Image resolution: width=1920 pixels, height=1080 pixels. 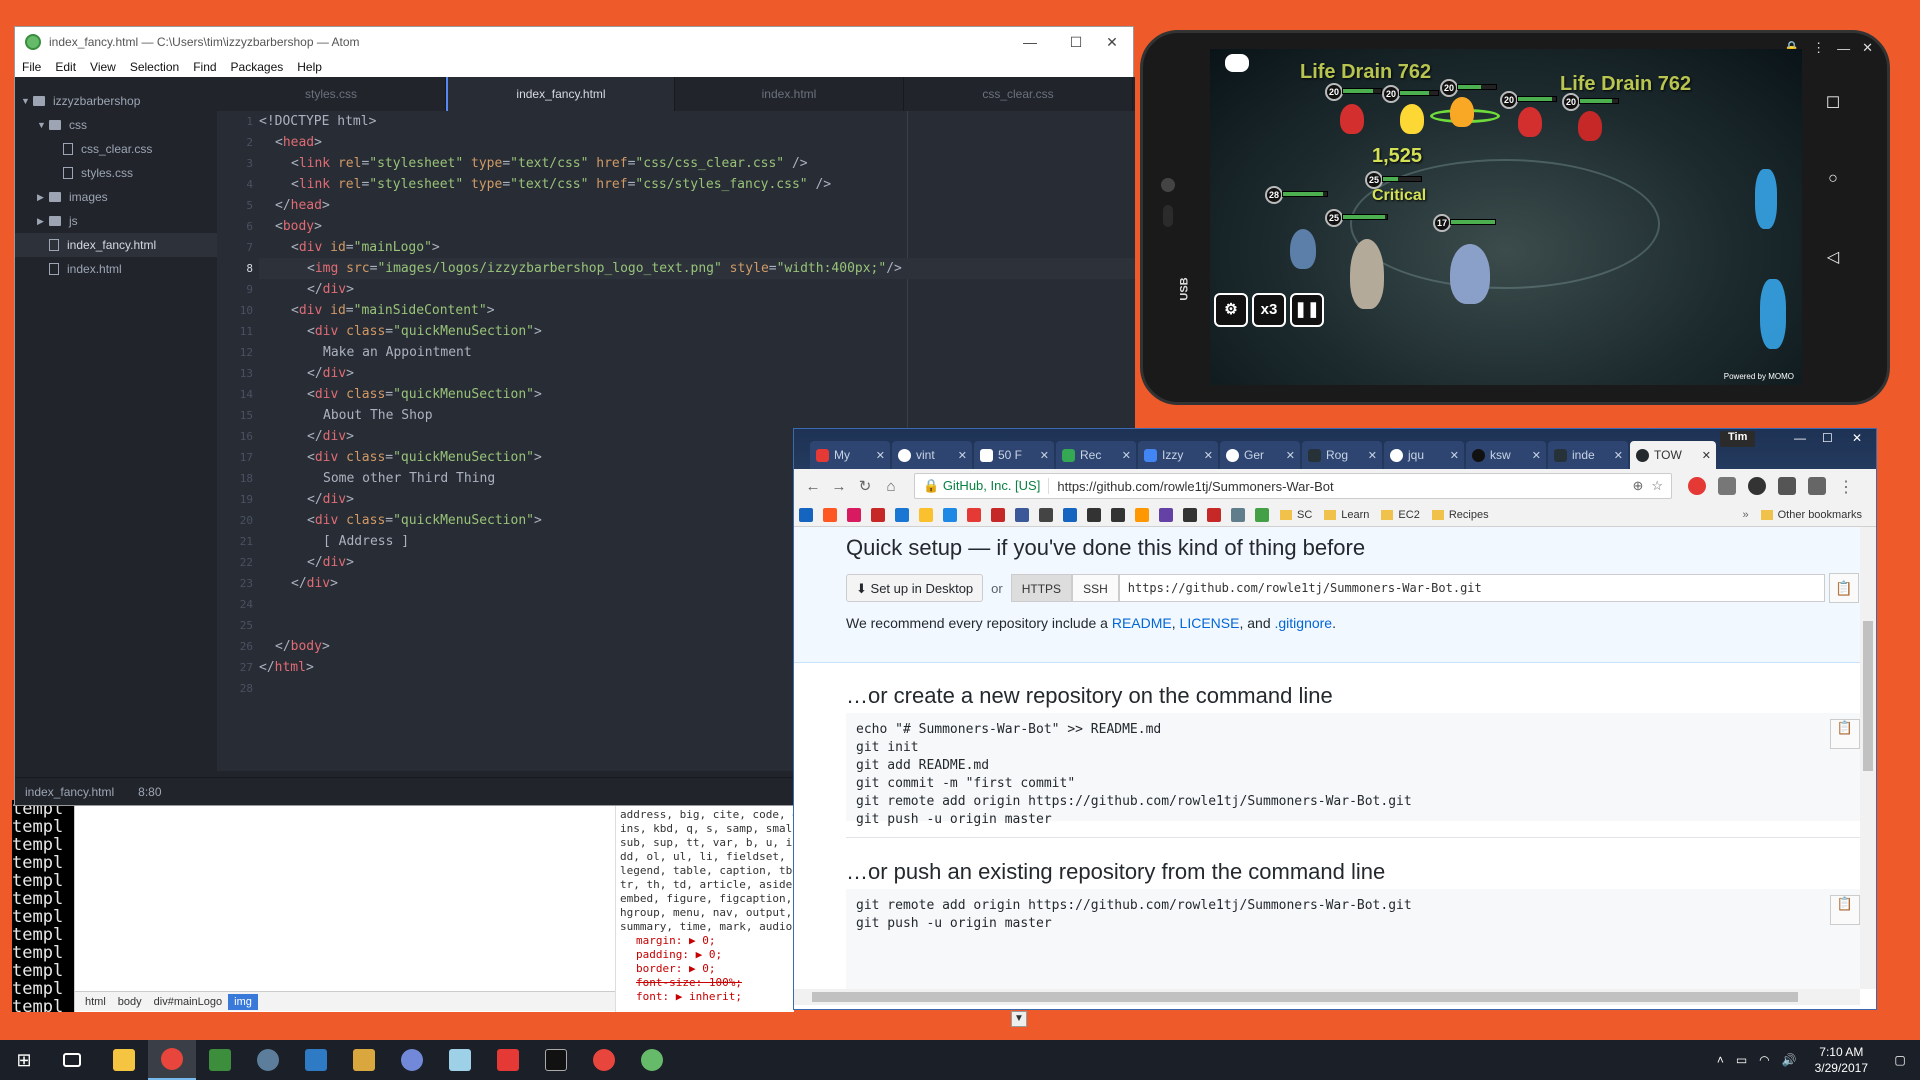 I want to click on setup-desktop-button: ⬇ Set up in Desktop, so click(x=915, y=588).